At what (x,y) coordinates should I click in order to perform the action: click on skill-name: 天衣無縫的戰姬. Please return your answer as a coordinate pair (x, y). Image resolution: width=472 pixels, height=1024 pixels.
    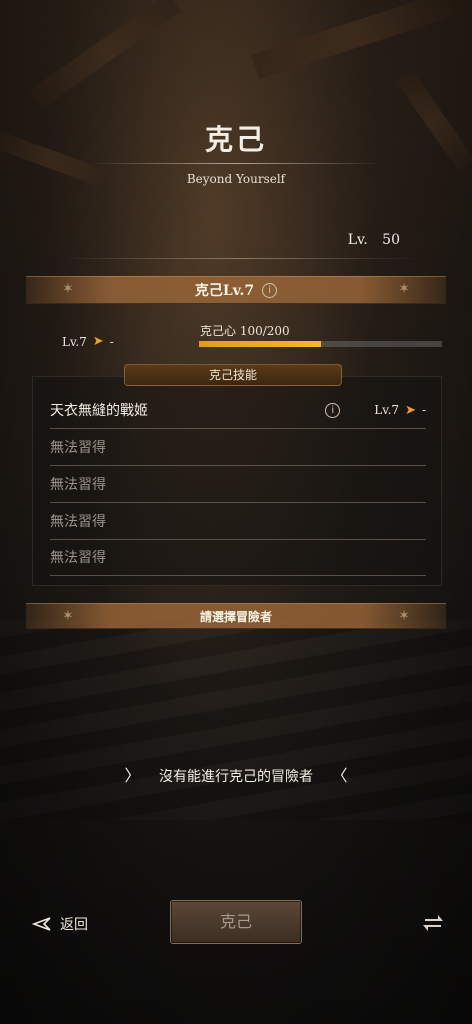
    Looking at the image, I should click on (99, 411).